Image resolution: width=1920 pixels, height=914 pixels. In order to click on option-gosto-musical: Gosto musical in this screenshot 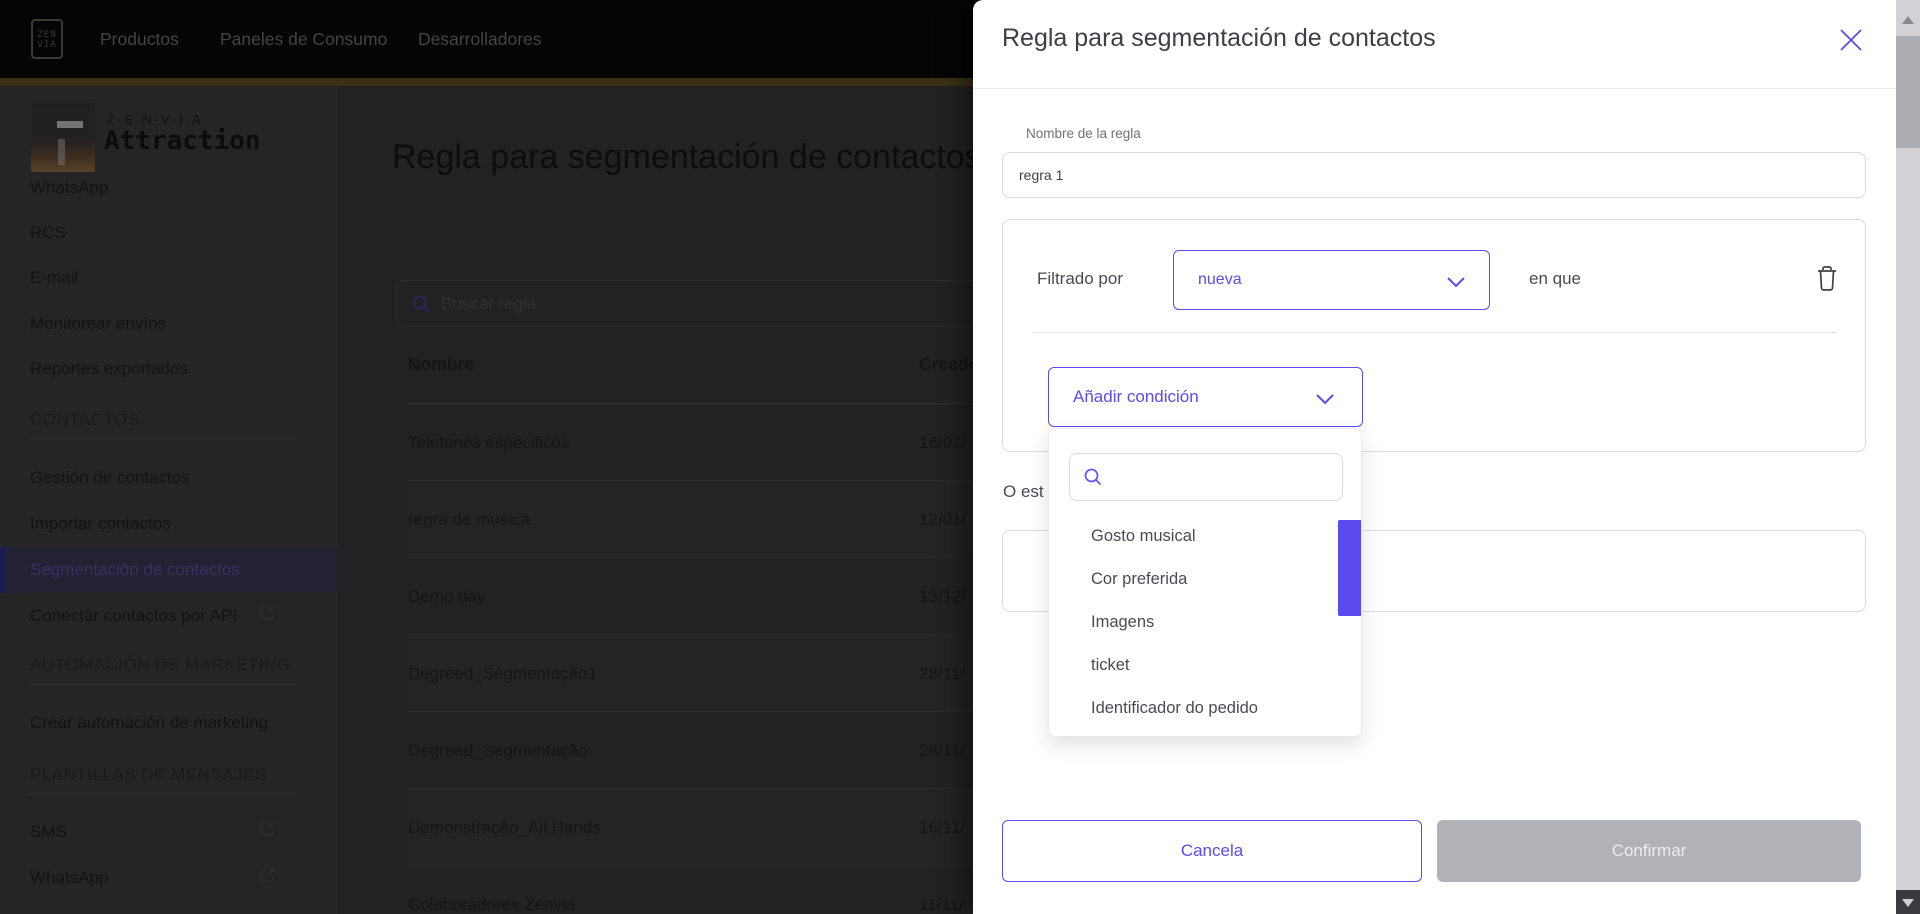, I will do `click(1206, 536)`.